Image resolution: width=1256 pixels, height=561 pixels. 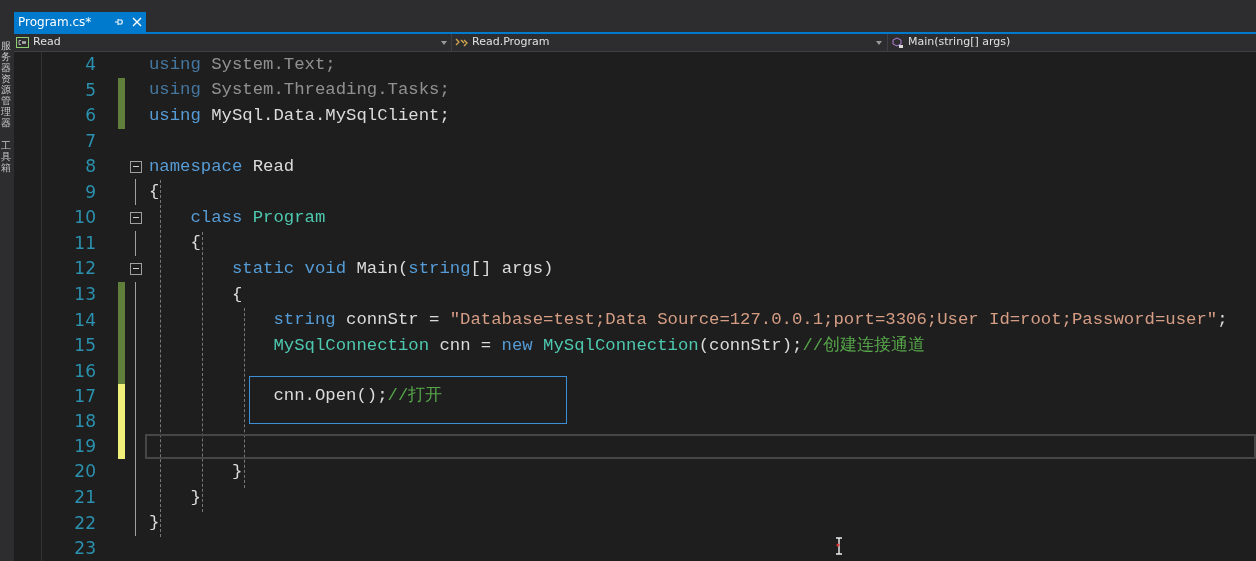 What do you see at coordinates (299, 116) in the screenshot?
I see `code-line: using MySql.Data.MySqlClient;` at bounding box center [299, 116].